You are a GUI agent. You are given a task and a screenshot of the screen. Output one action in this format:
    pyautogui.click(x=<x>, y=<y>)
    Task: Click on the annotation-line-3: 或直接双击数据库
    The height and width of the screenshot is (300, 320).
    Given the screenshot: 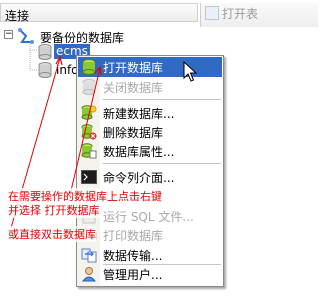 What is the action you would take?
    pyautogui.click(x=52, y=234)
    